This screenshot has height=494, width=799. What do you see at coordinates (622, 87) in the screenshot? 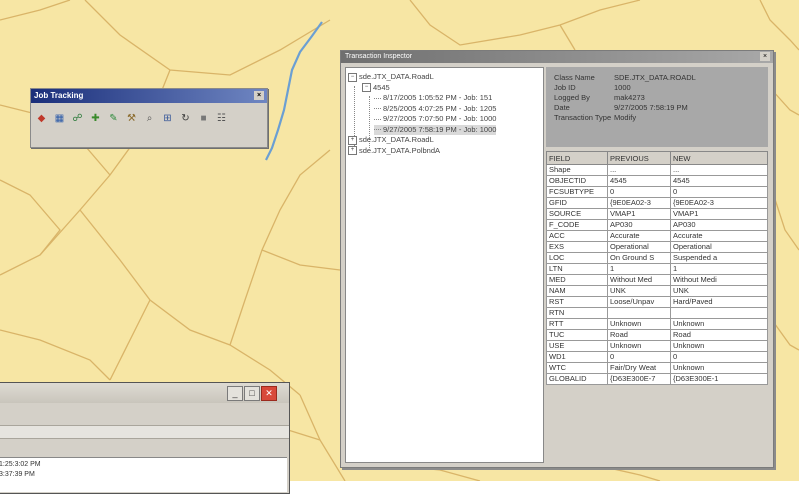
I see `job-id-value: 1000` at bounding box center [622, 87].